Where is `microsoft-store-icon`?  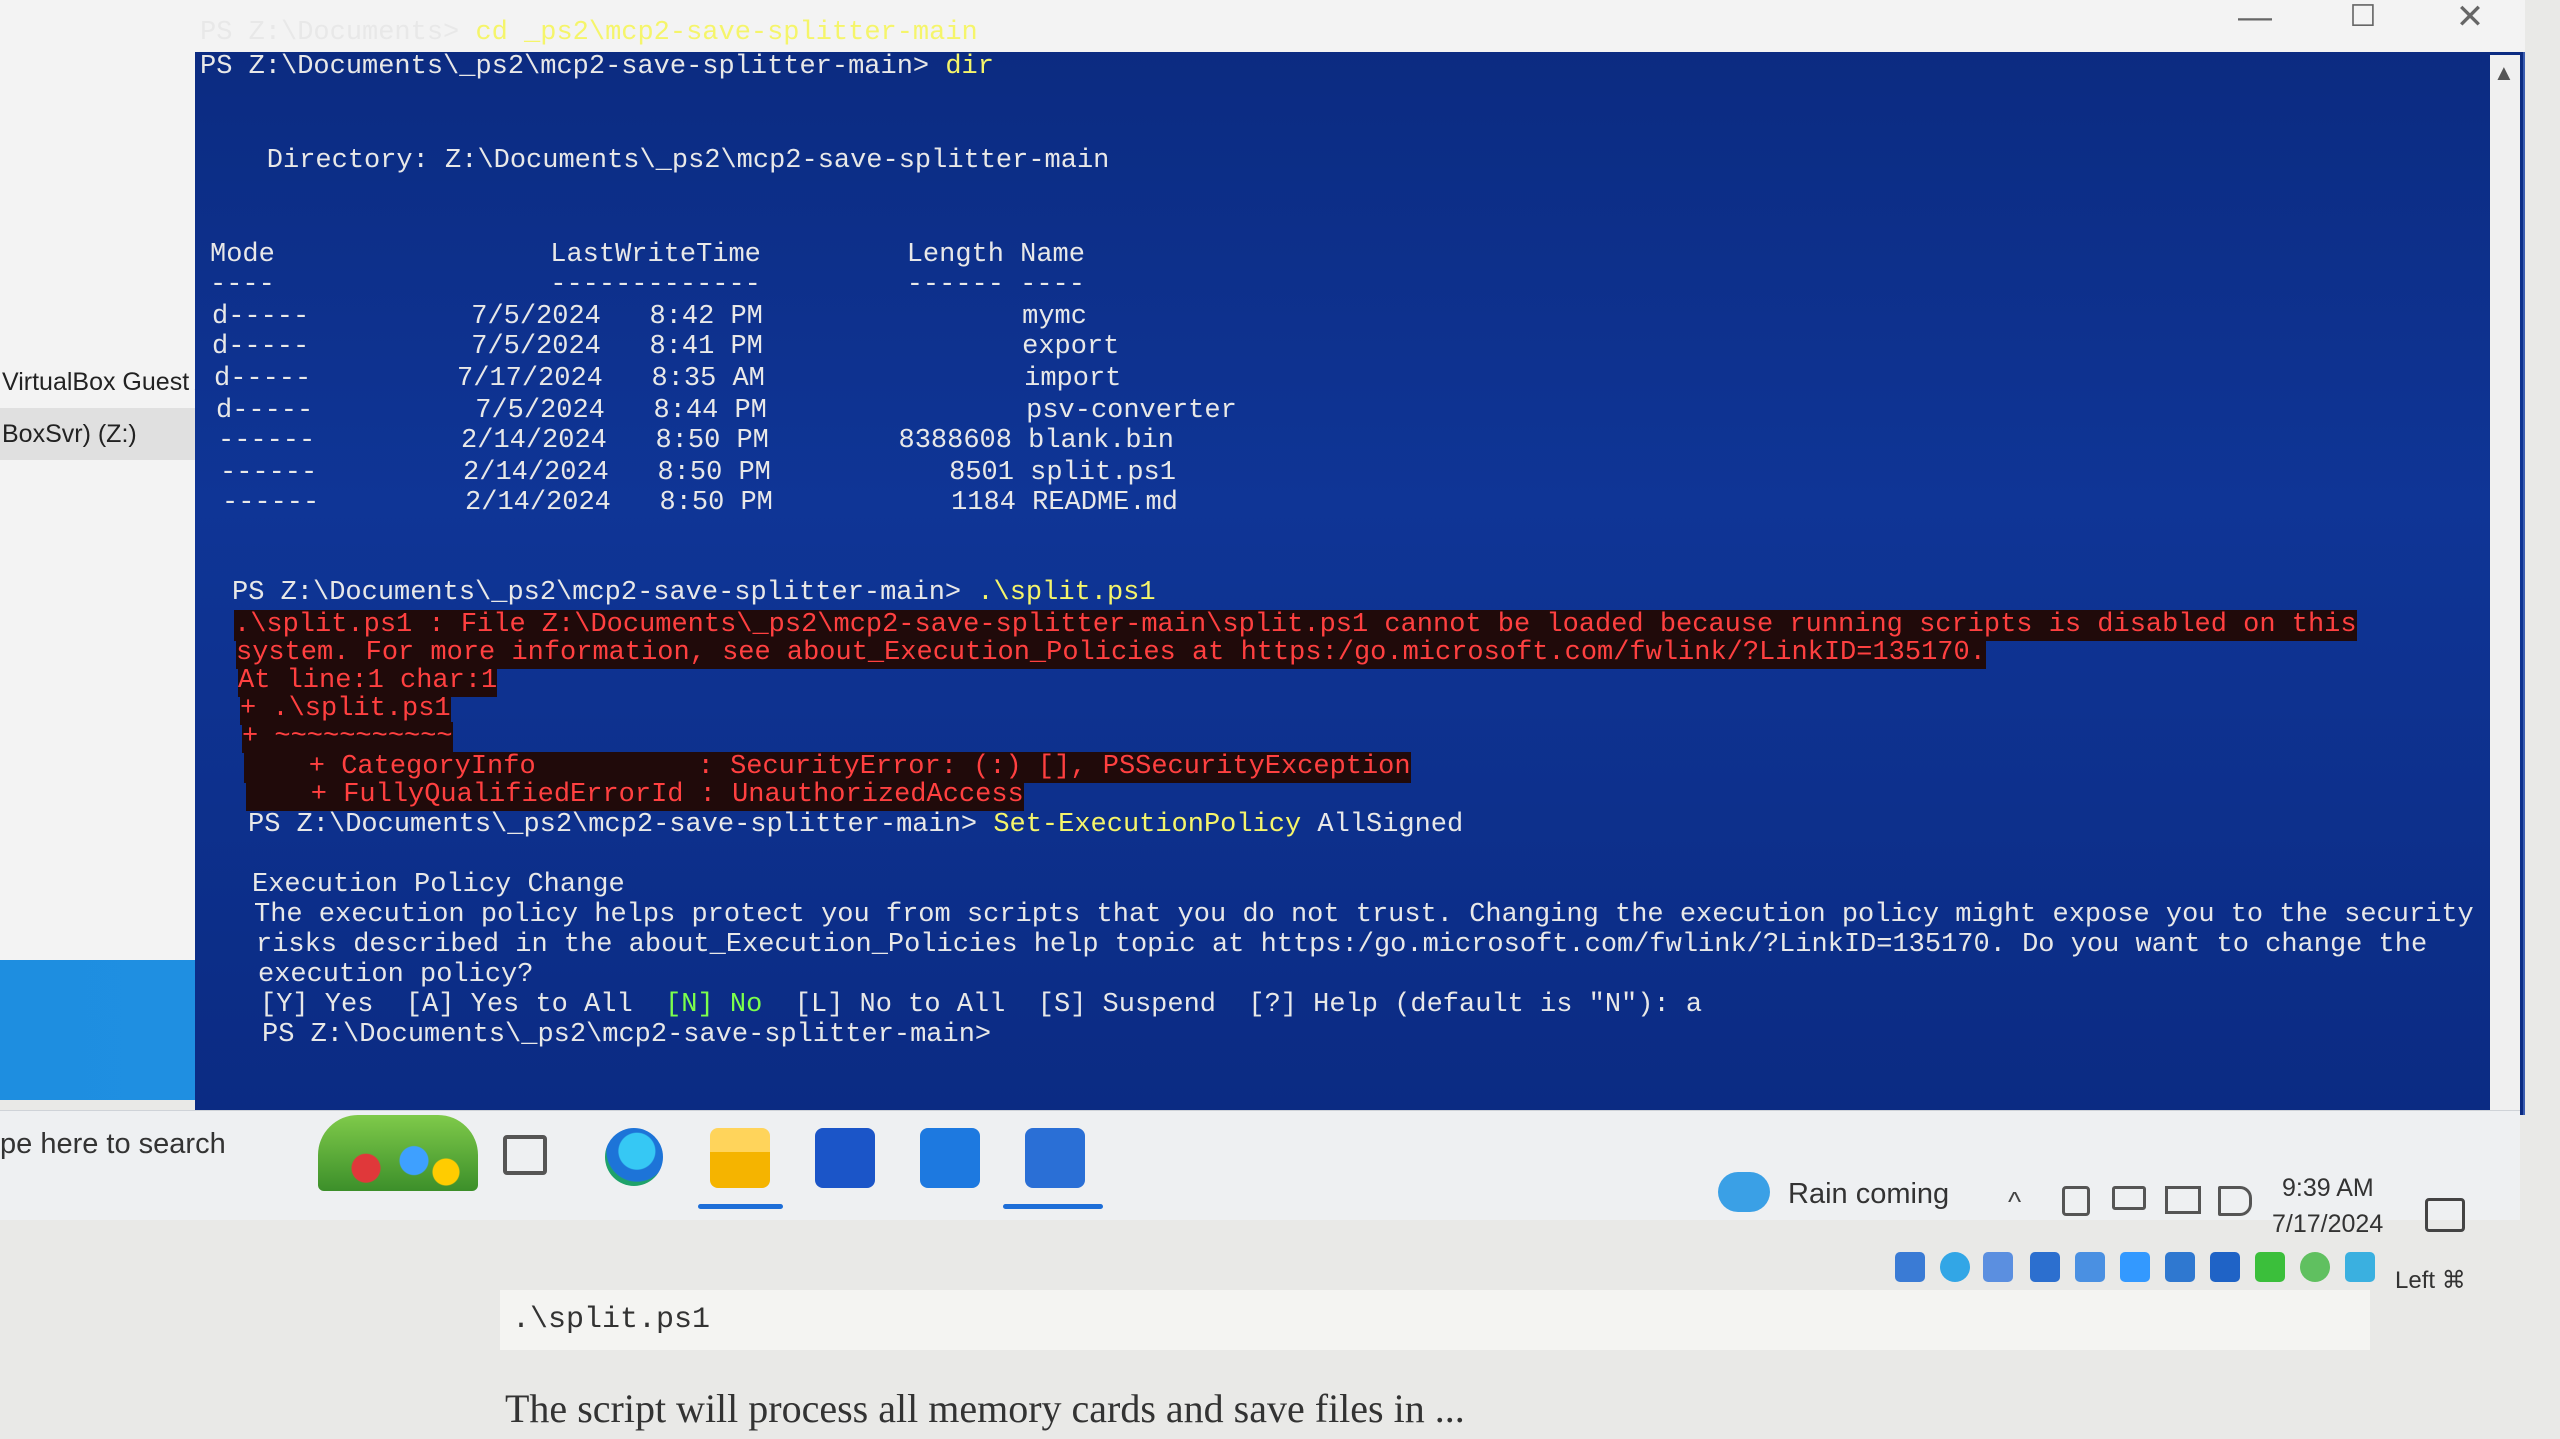
microsoft-store-icon is located at coordinates (845, 1158).